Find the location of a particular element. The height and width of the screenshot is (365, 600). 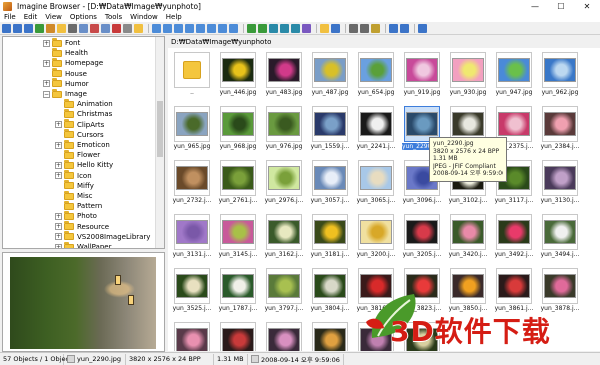

address-bar: D:₩Data₩Image₩yunphoto is located at coordinates (383, 42).